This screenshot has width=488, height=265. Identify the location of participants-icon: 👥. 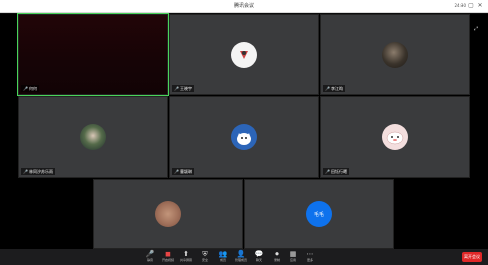
(223, 254).